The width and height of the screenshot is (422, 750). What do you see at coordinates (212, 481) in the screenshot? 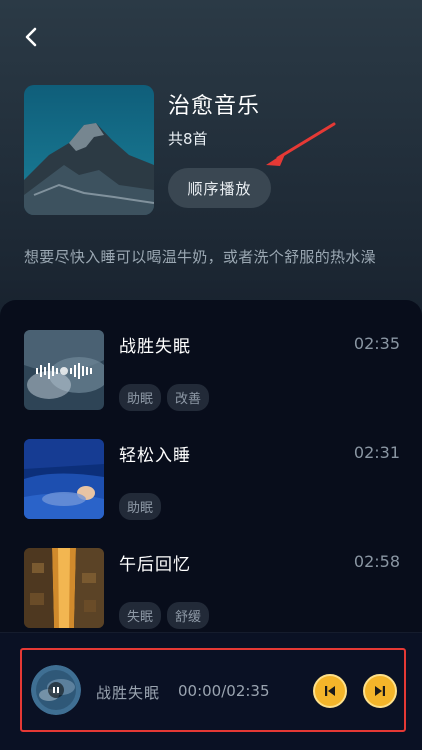
I see `list-item: 轻松入睡 02:31 助眠` at bounding box center [212, 481].